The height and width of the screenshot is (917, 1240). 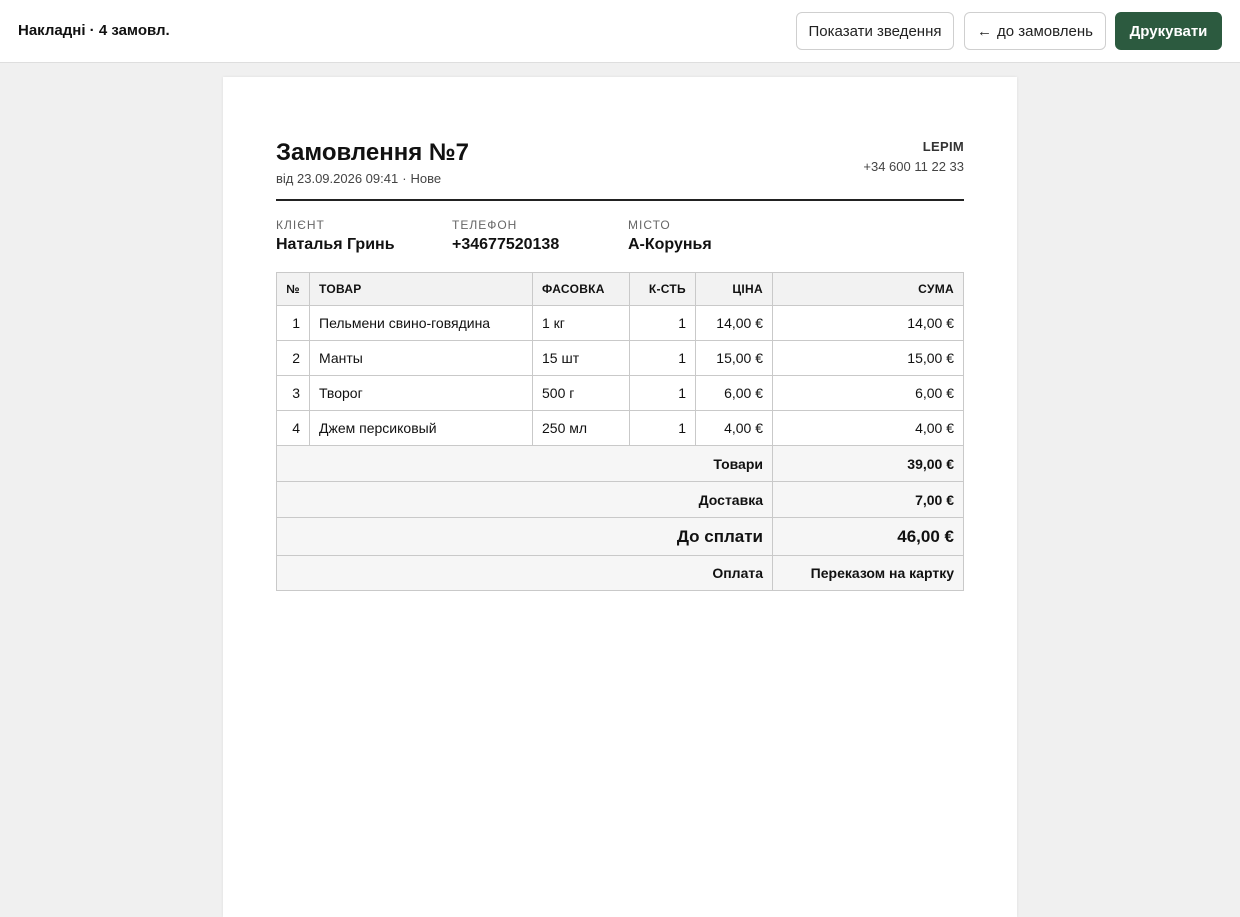 I want to click on table-row: 2 Манты 15 шт 1 15,00 € 15,00 €, so click(x=620, y=358).